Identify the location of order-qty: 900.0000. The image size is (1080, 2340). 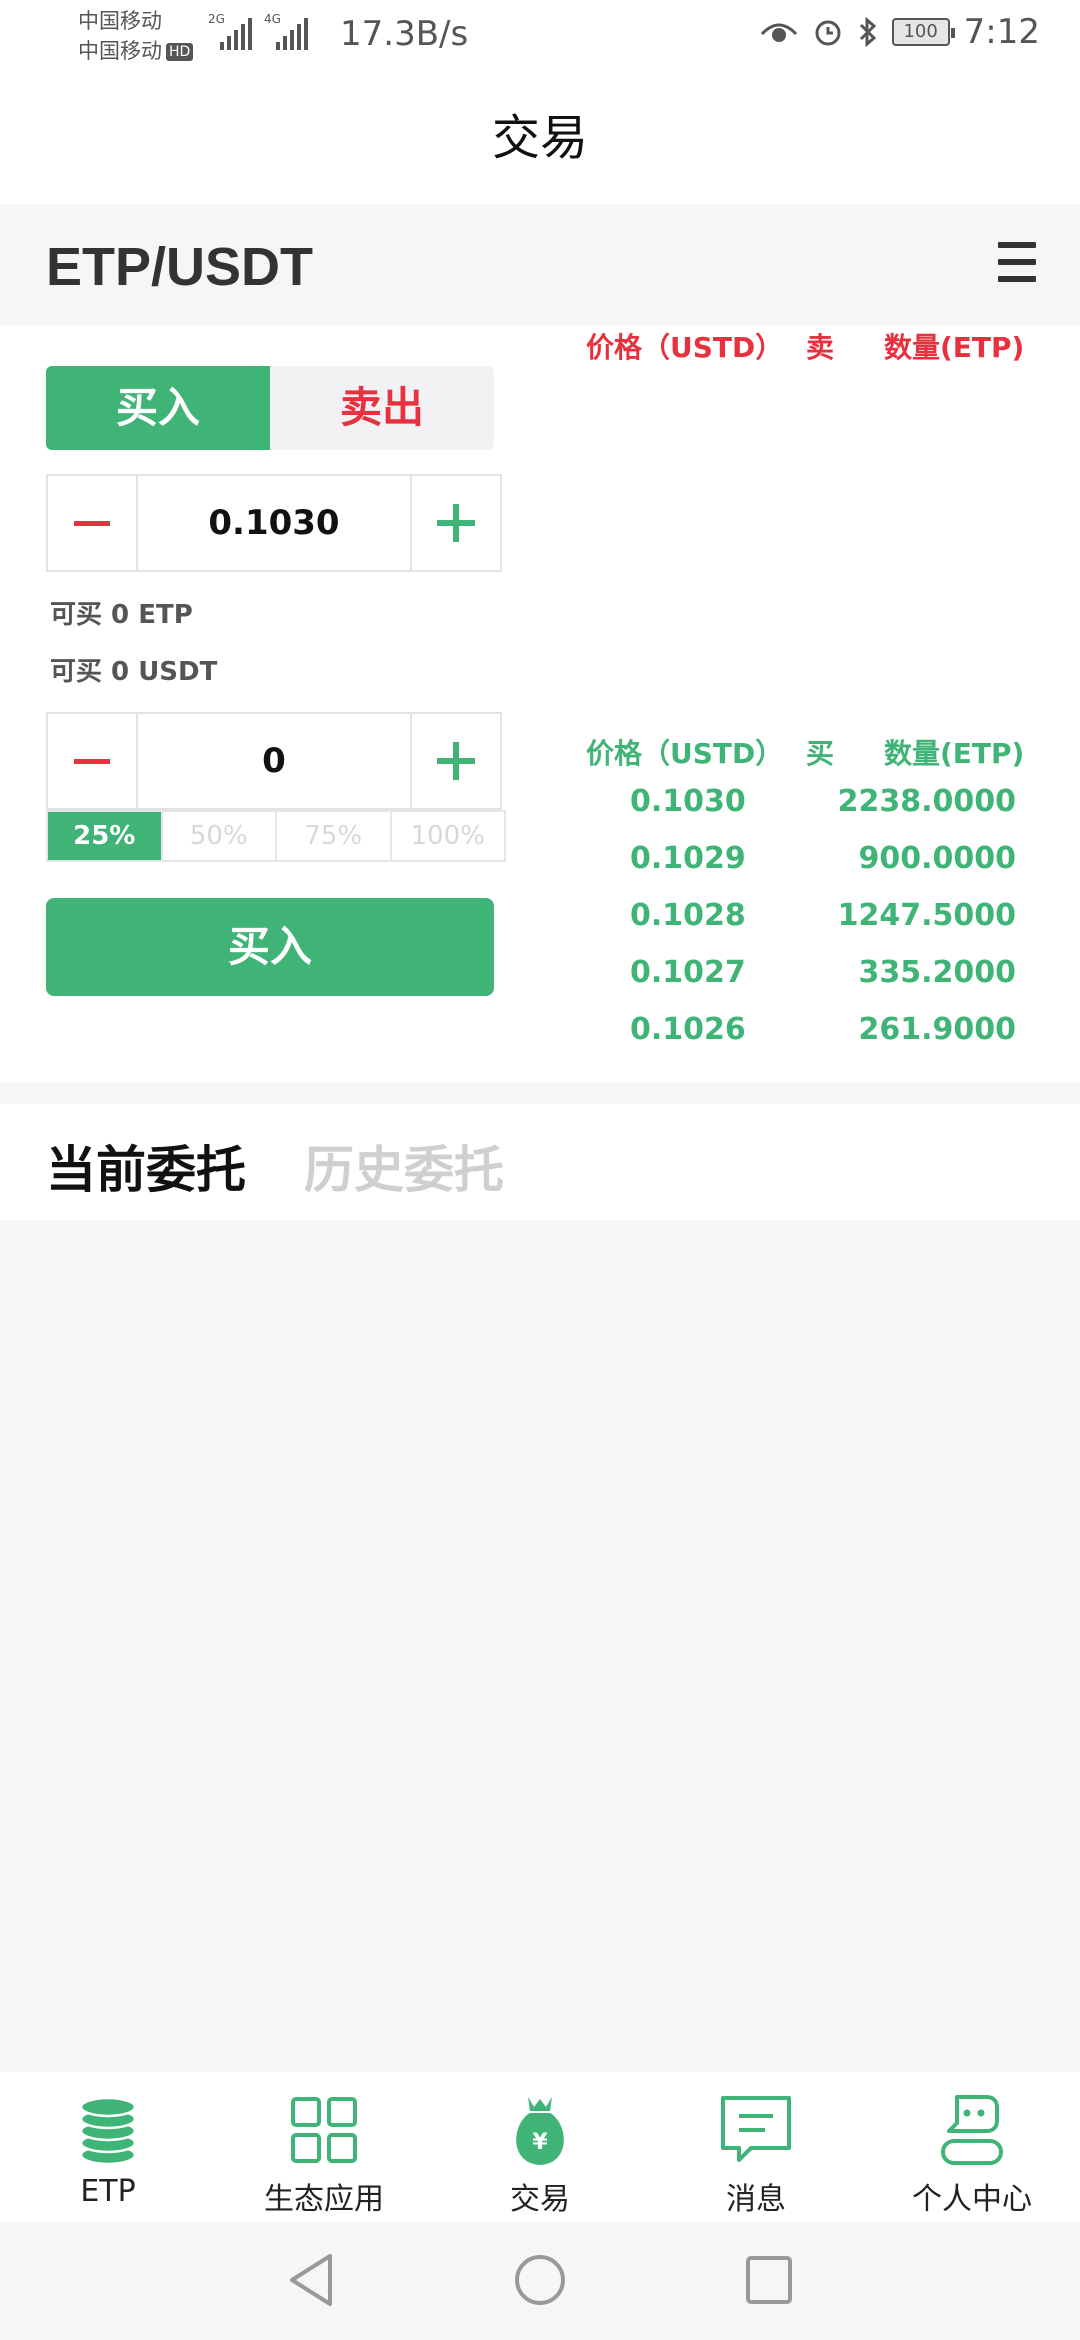
(937, 858).